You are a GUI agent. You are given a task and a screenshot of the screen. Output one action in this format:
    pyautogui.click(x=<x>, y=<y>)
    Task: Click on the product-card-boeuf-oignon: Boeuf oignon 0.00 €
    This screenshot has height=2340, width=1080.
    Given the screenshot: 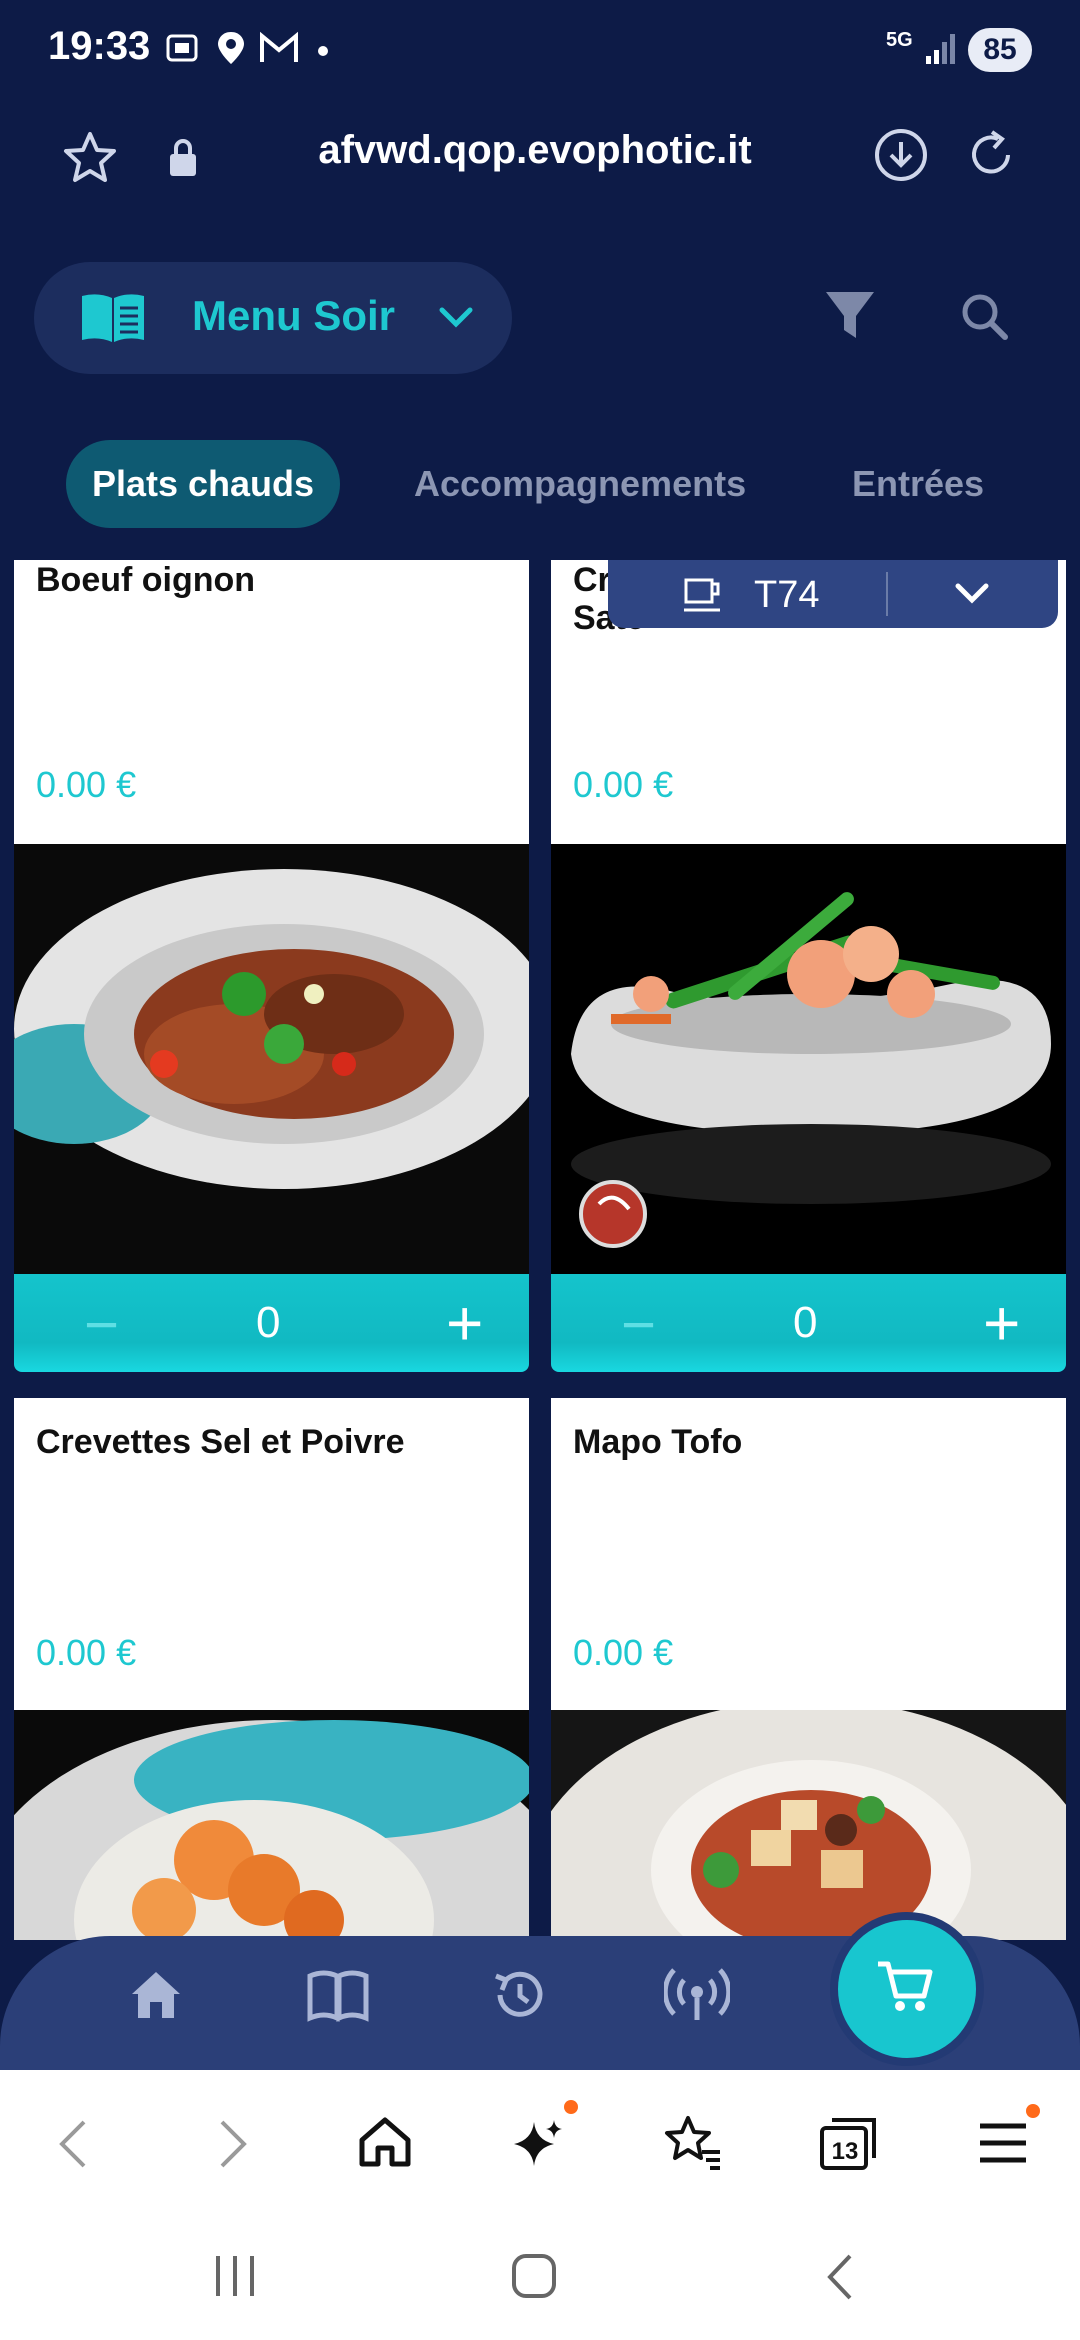 What is the action you would take?
    pyautogui.click(x=271, y=702)
    